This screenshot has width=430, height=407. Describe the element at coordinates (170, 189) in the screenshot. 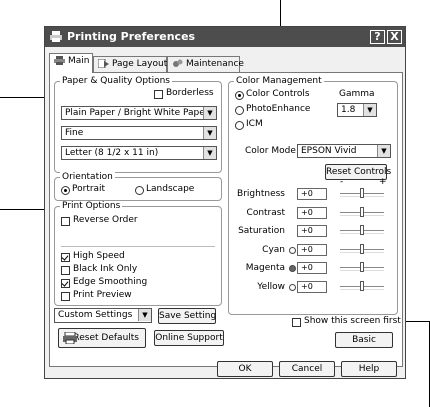

I see `landscape-label: Landscape` at that location.